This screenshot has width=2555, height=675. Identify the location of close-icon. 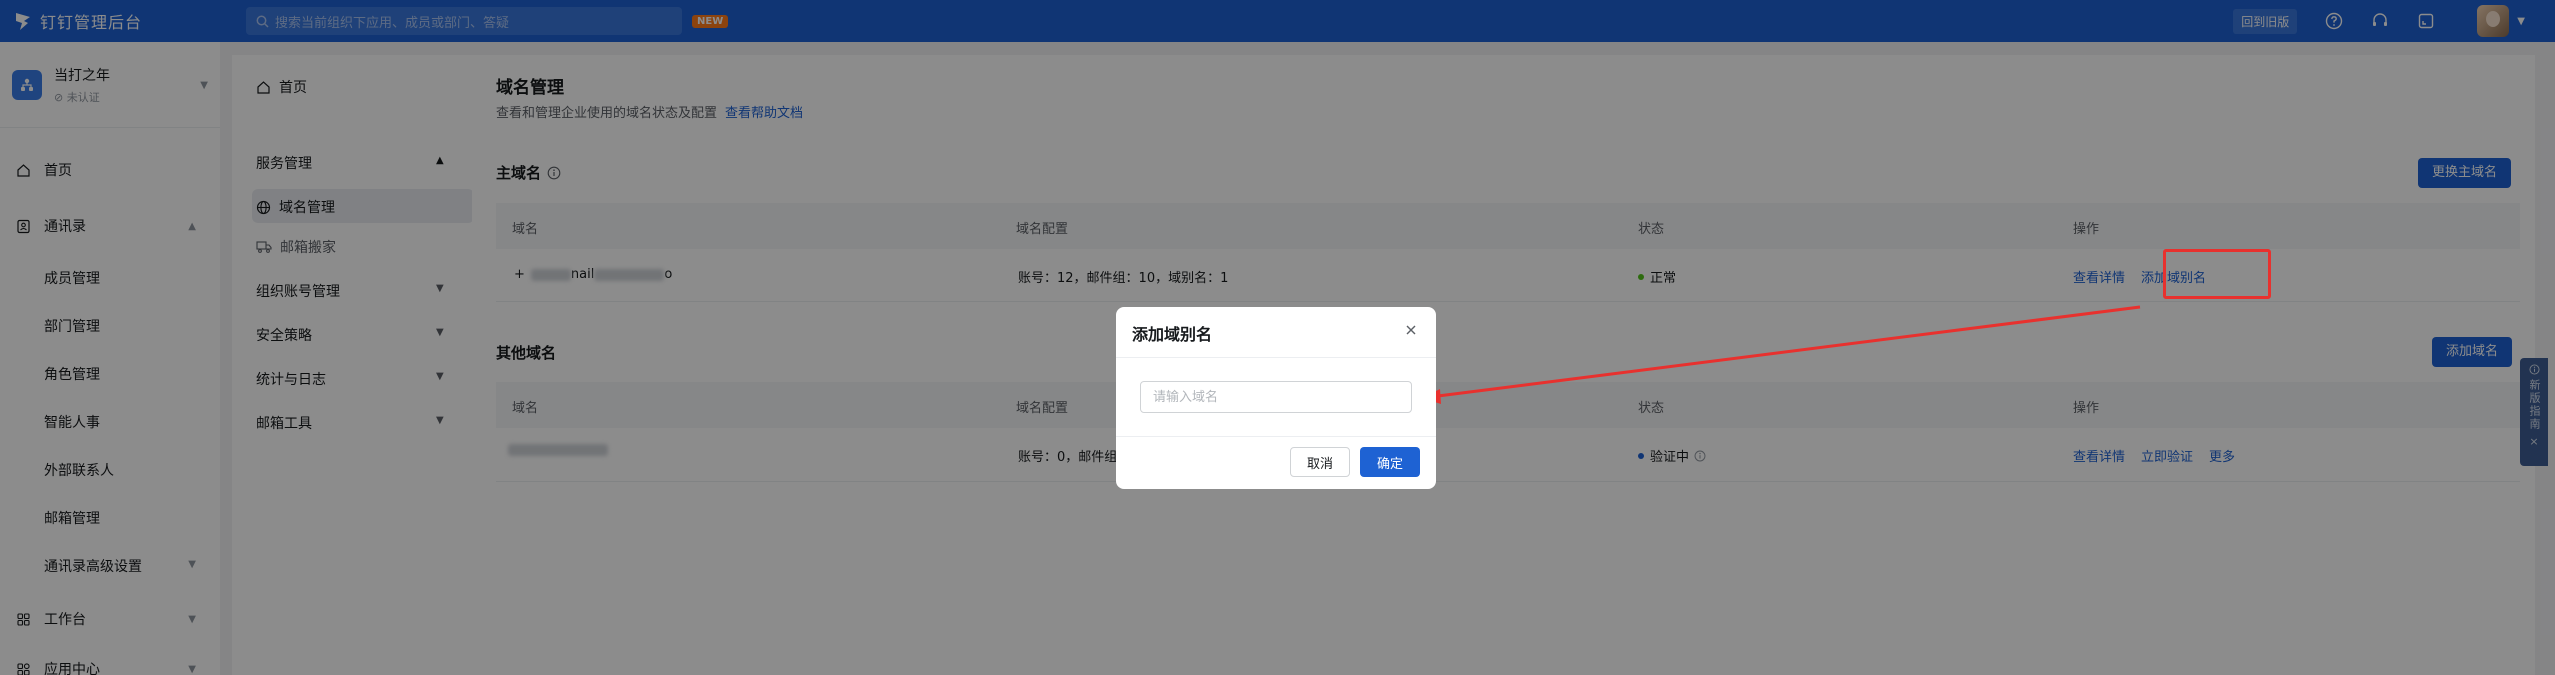
(1411, 330).